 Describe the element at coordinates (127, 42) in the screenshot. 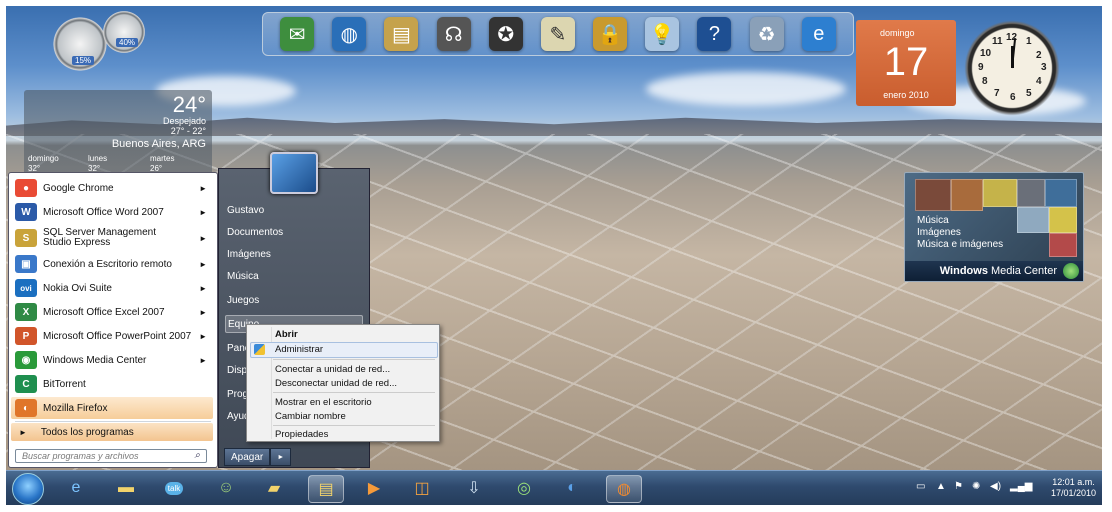

I see `memory-gauge-value: 40%` at that location.